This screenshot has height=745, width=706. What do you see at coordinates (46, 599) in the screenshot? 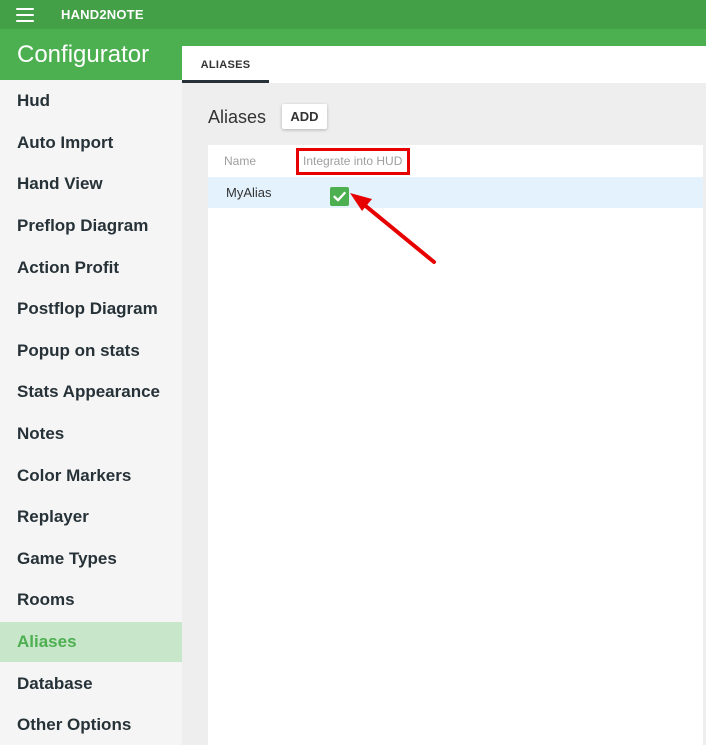
I see `sidebar-item-label: Rooms` at bounding box center [46, 599].